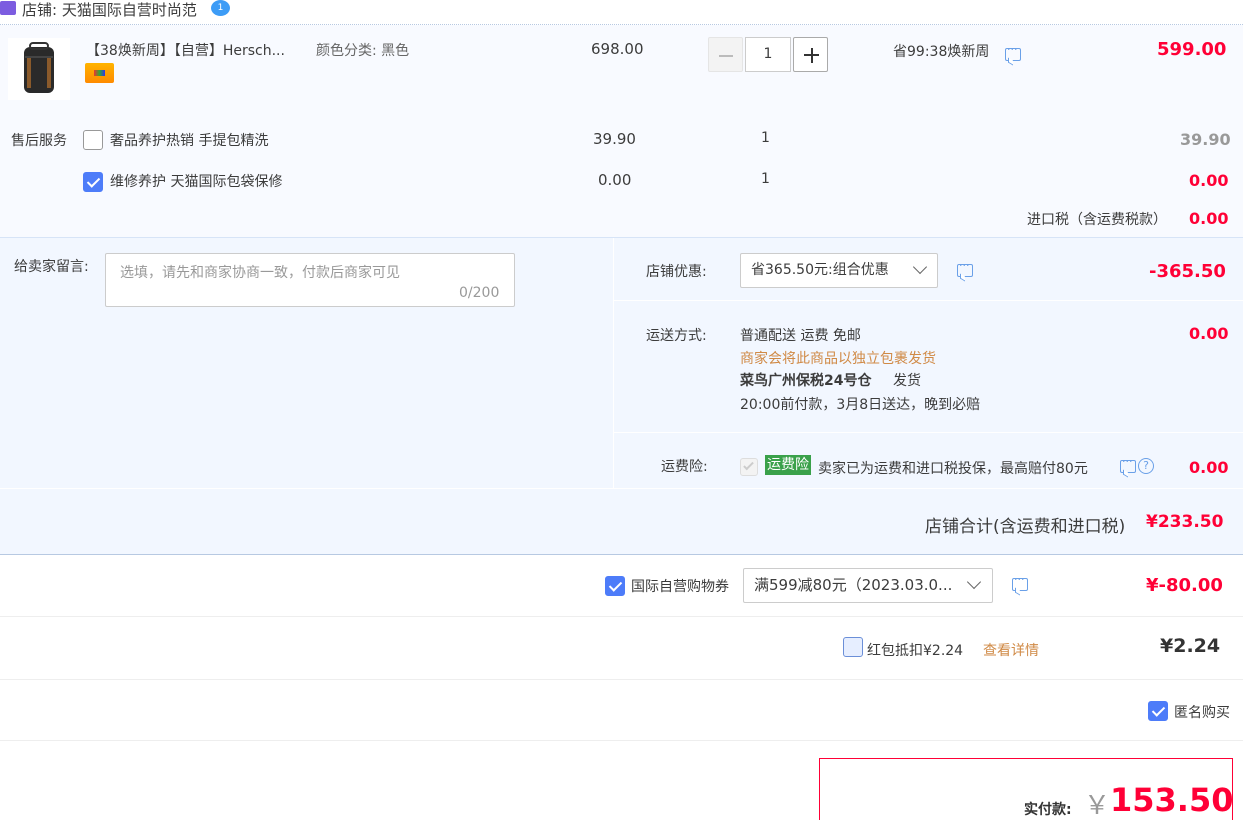  I want to click on coupon-value: ¥-80.00, so click(1184, 585).